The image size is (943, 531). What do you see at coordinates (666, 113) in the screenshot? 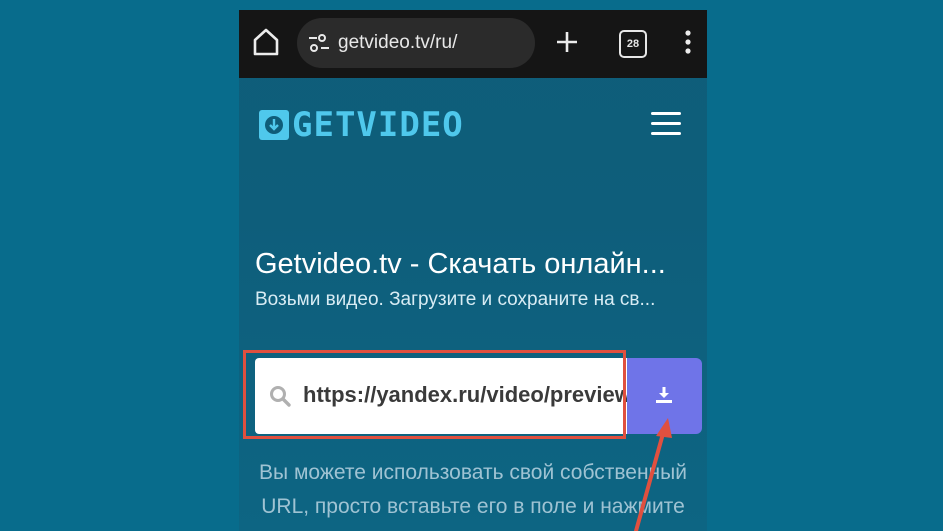
I see `hamburger-icon` at bounding box center [666, 113].